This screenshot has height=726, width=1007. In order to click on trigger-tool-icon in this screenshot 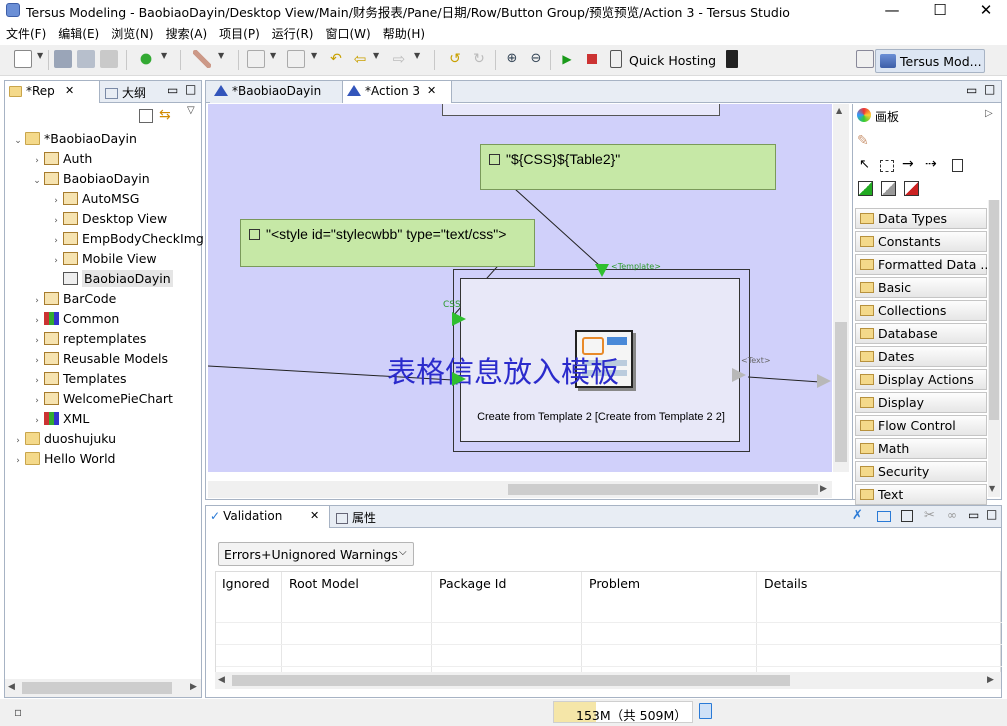, I will do `click(865, 188)`.